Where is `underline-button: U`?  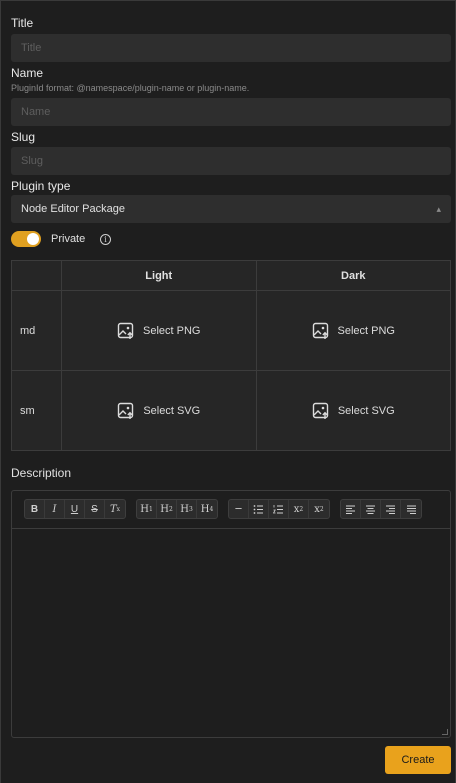 underline-button: U is located at coordinates (75, 509).